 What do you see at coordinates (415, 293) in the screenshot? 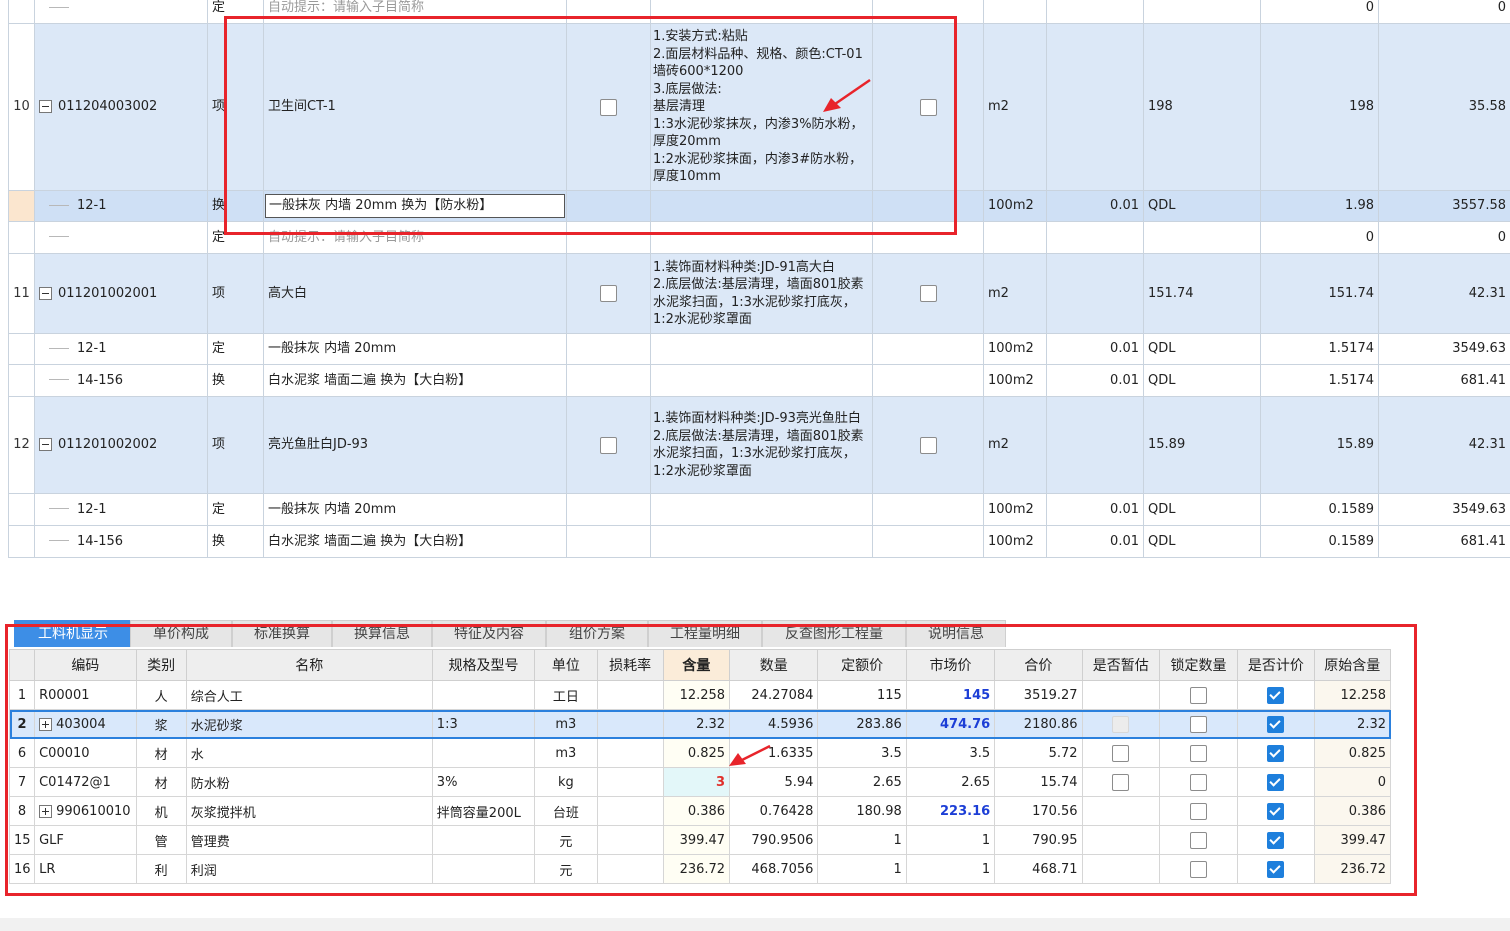
I see `name-cell: 高大白` at bounding box center [415, 293].